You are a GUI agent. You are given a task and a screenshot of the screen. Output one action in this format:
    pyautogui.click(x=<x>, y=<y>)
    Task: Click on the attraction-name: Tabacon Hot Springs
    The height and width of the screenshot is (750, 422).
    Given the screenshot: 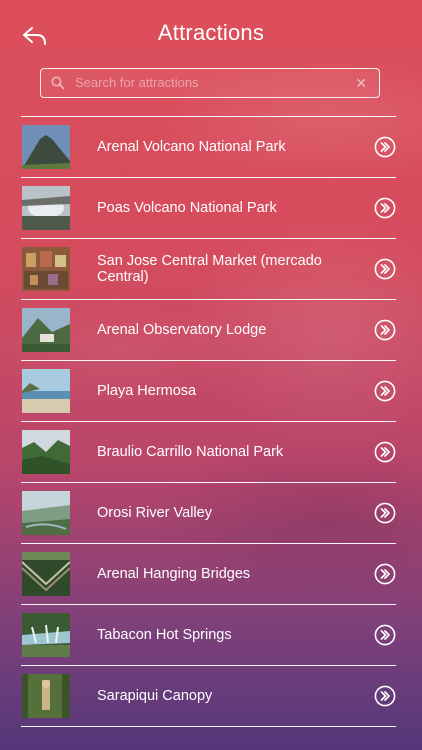 What is the action you would take?
    pyautogui.click(x=164, y=634)
    